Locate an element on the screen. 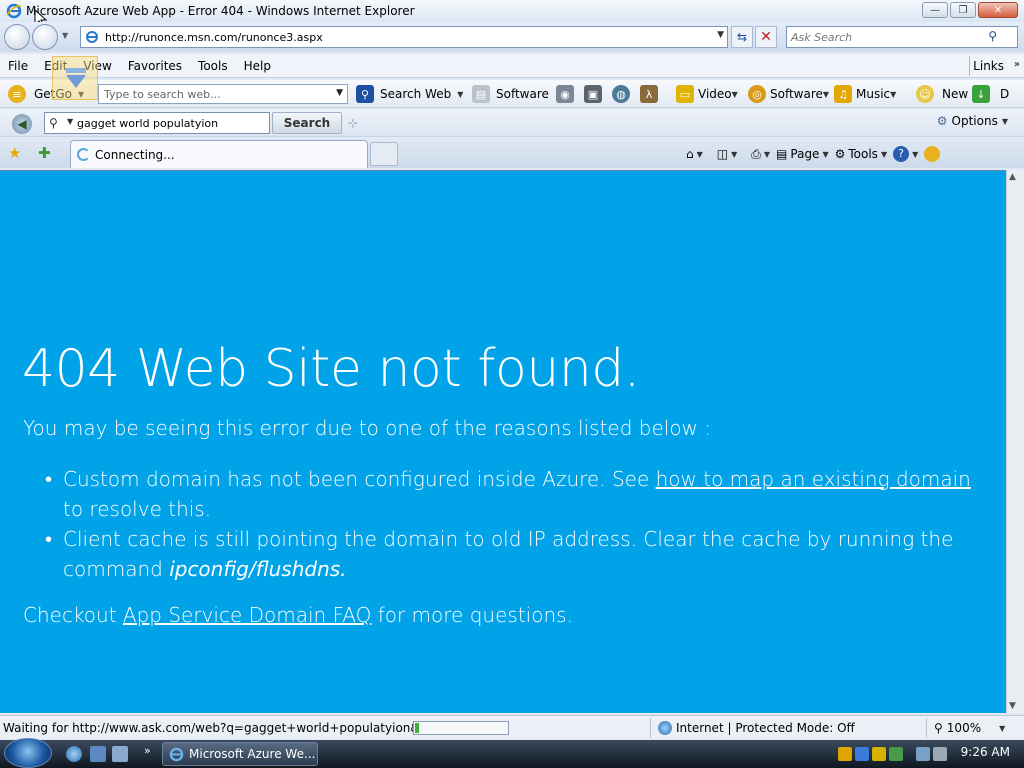  security-zone: Internet | Protected Mode: Off is located at coordinates (756, 728).